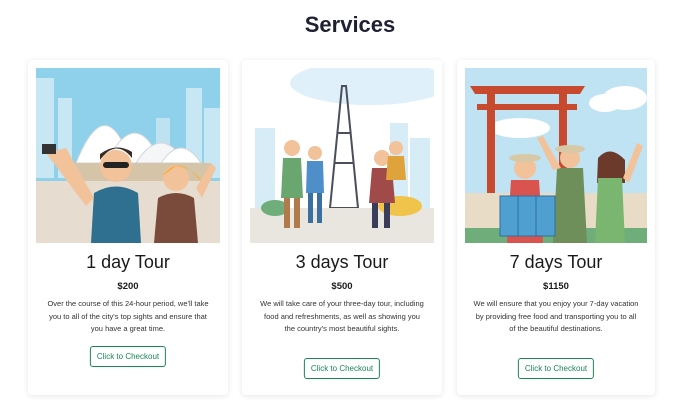  I want to click on card-price: $1150, so click(556, 286).